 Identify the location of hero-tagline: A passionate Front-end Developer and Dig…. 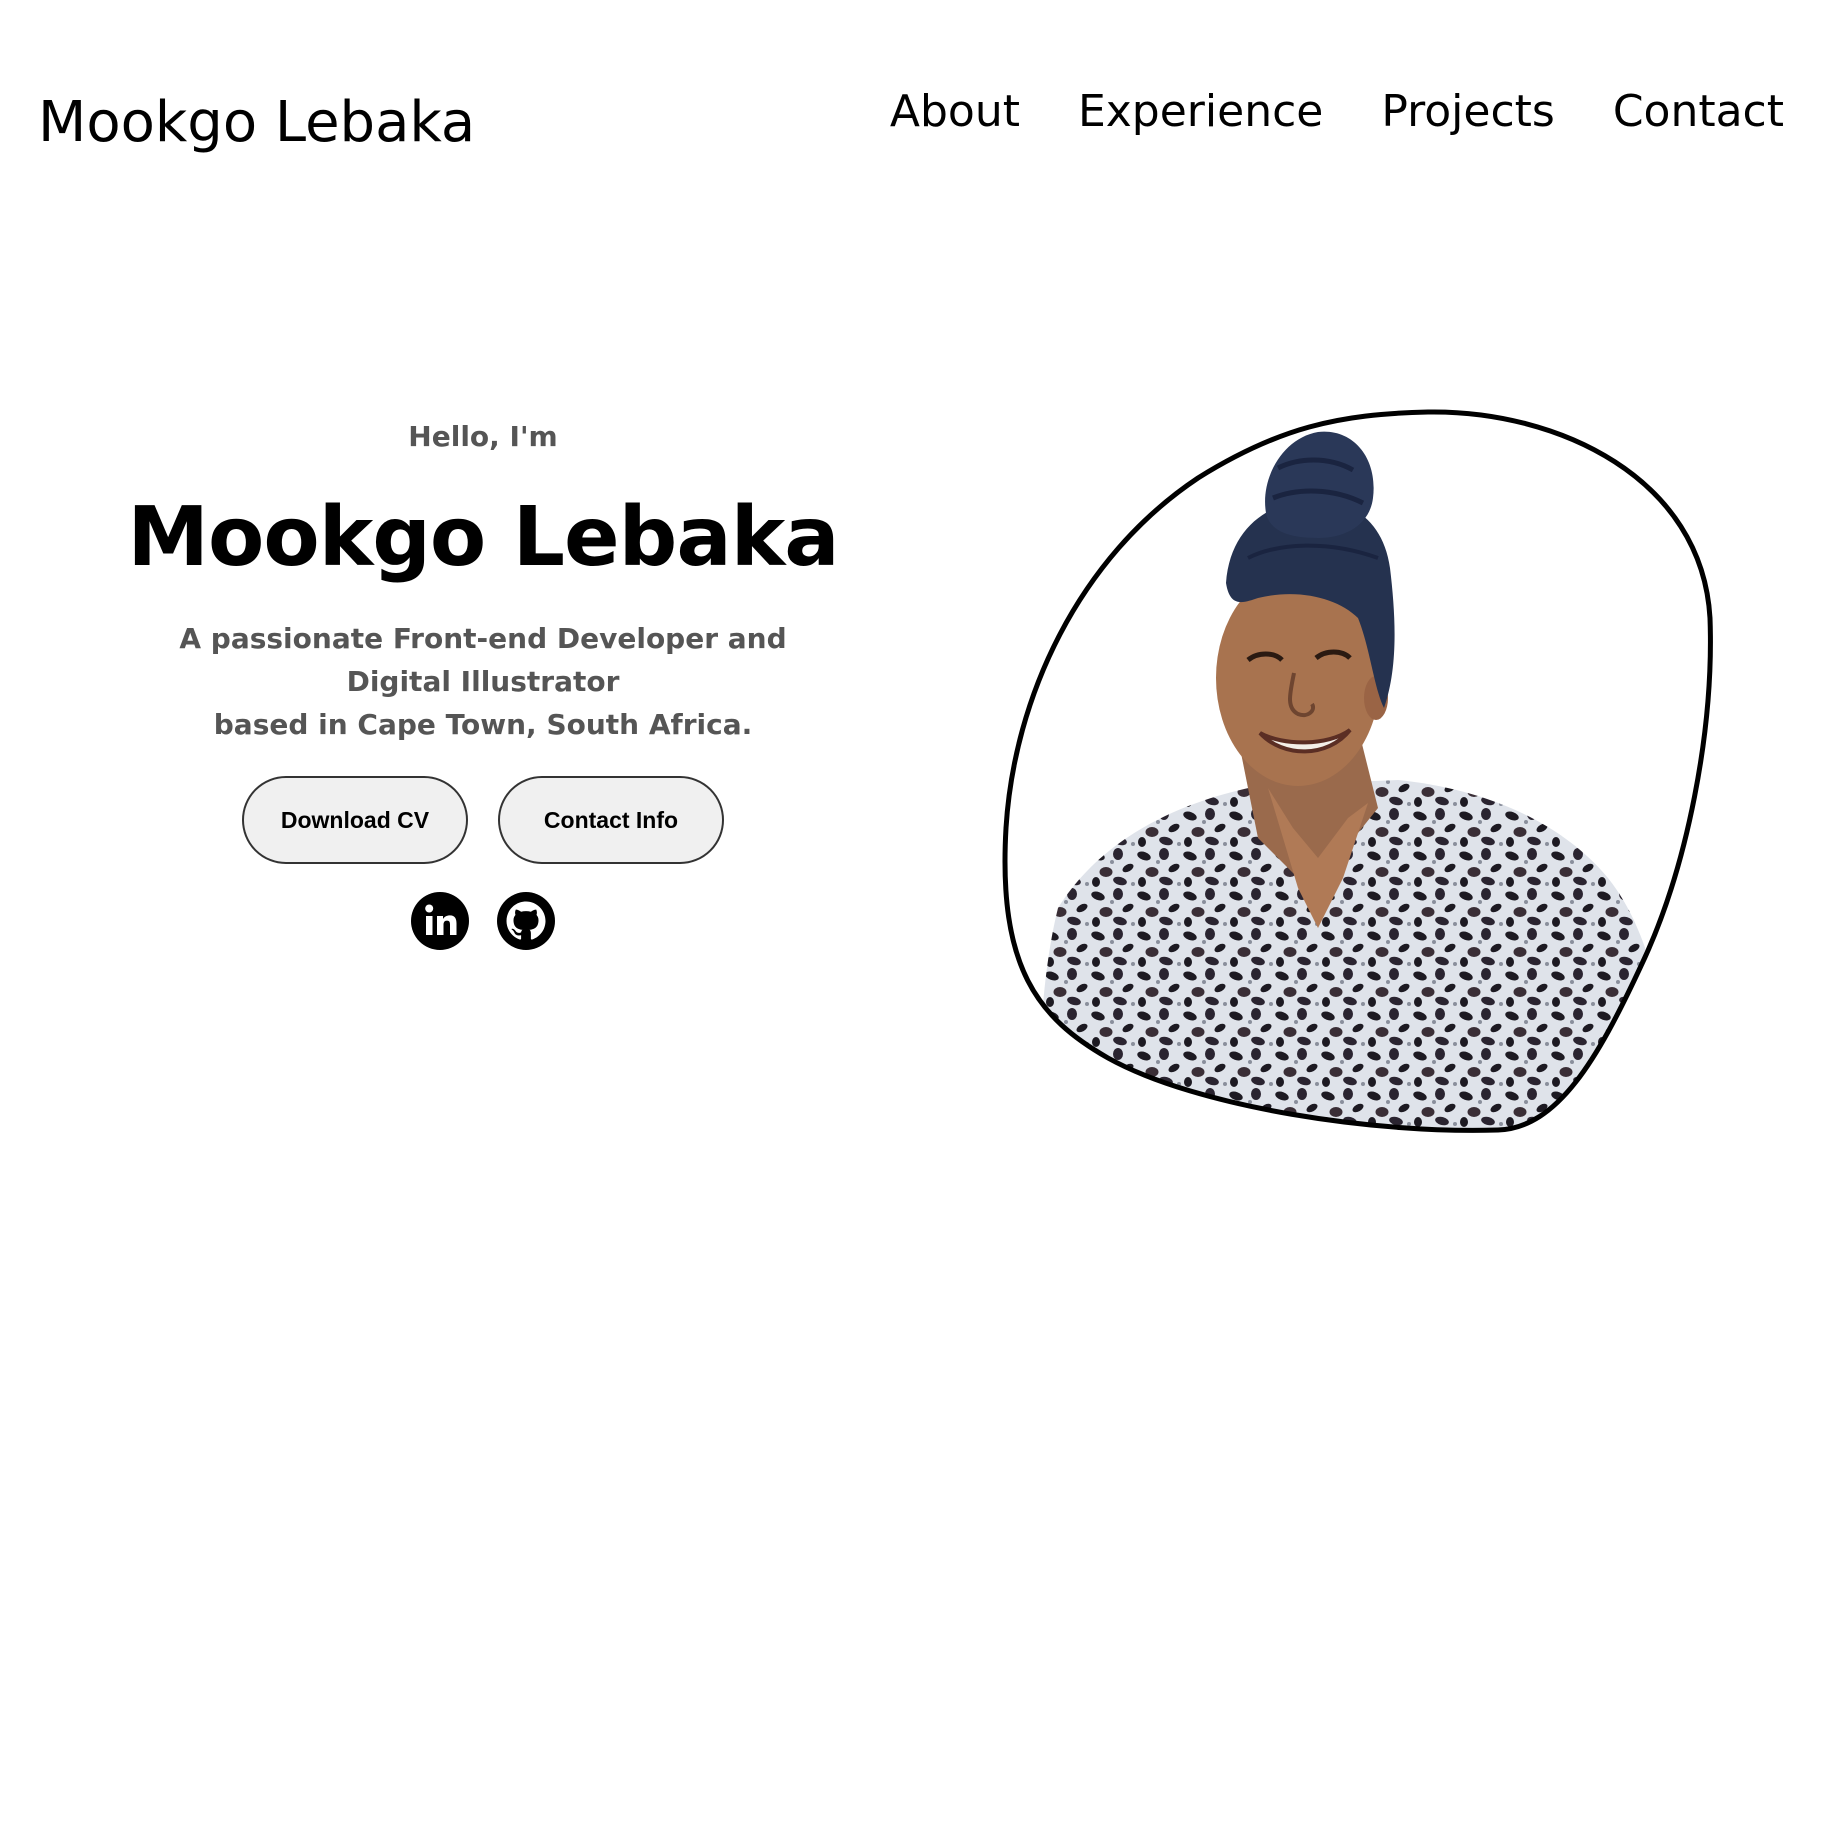
(483, 681).